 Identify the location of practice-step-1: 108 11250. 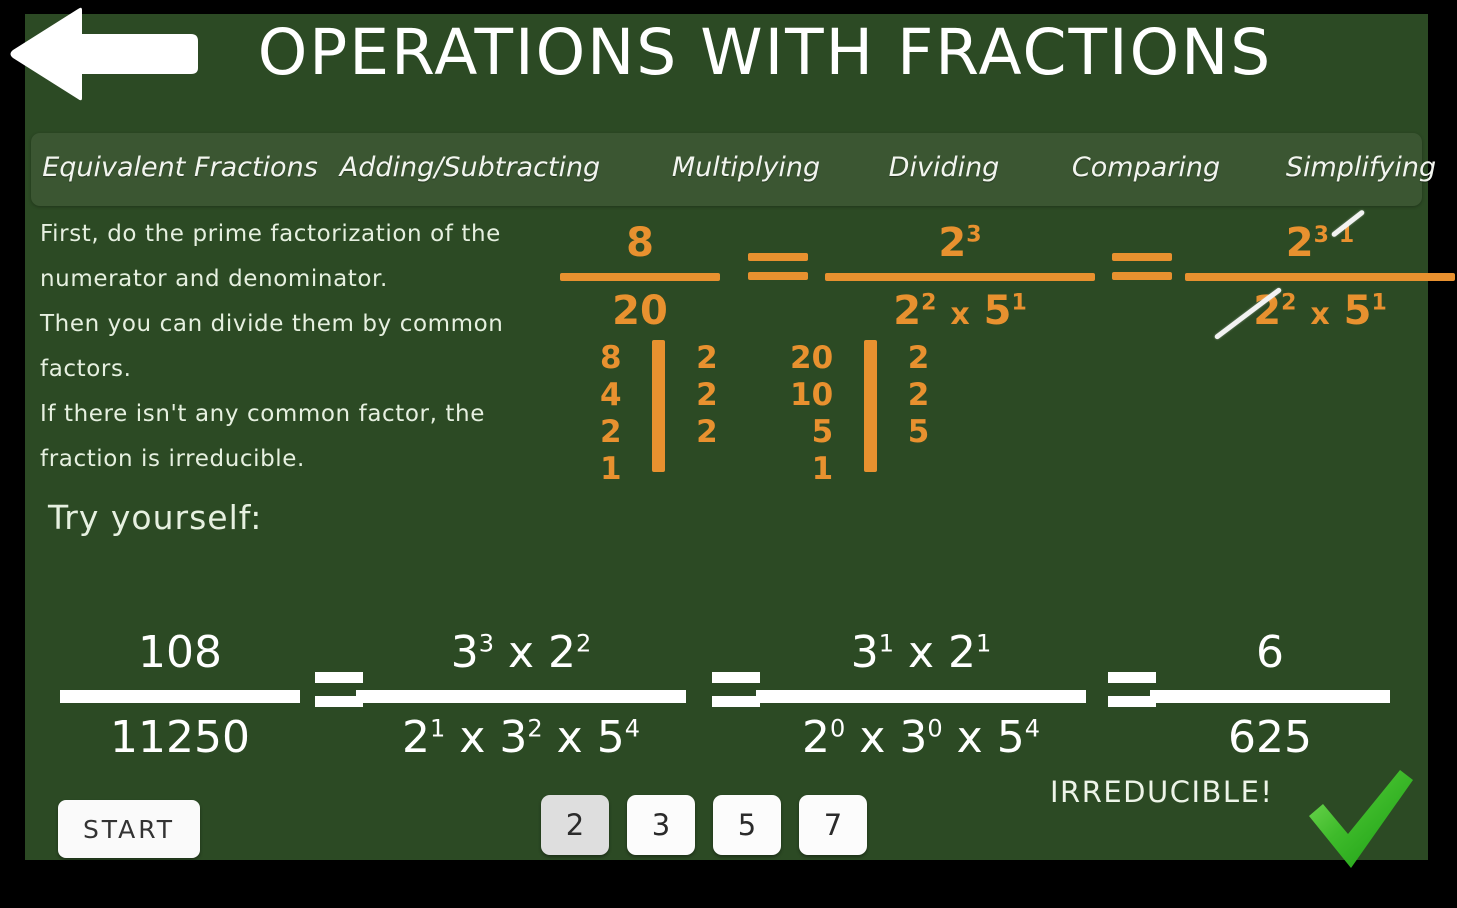
(180, 695).